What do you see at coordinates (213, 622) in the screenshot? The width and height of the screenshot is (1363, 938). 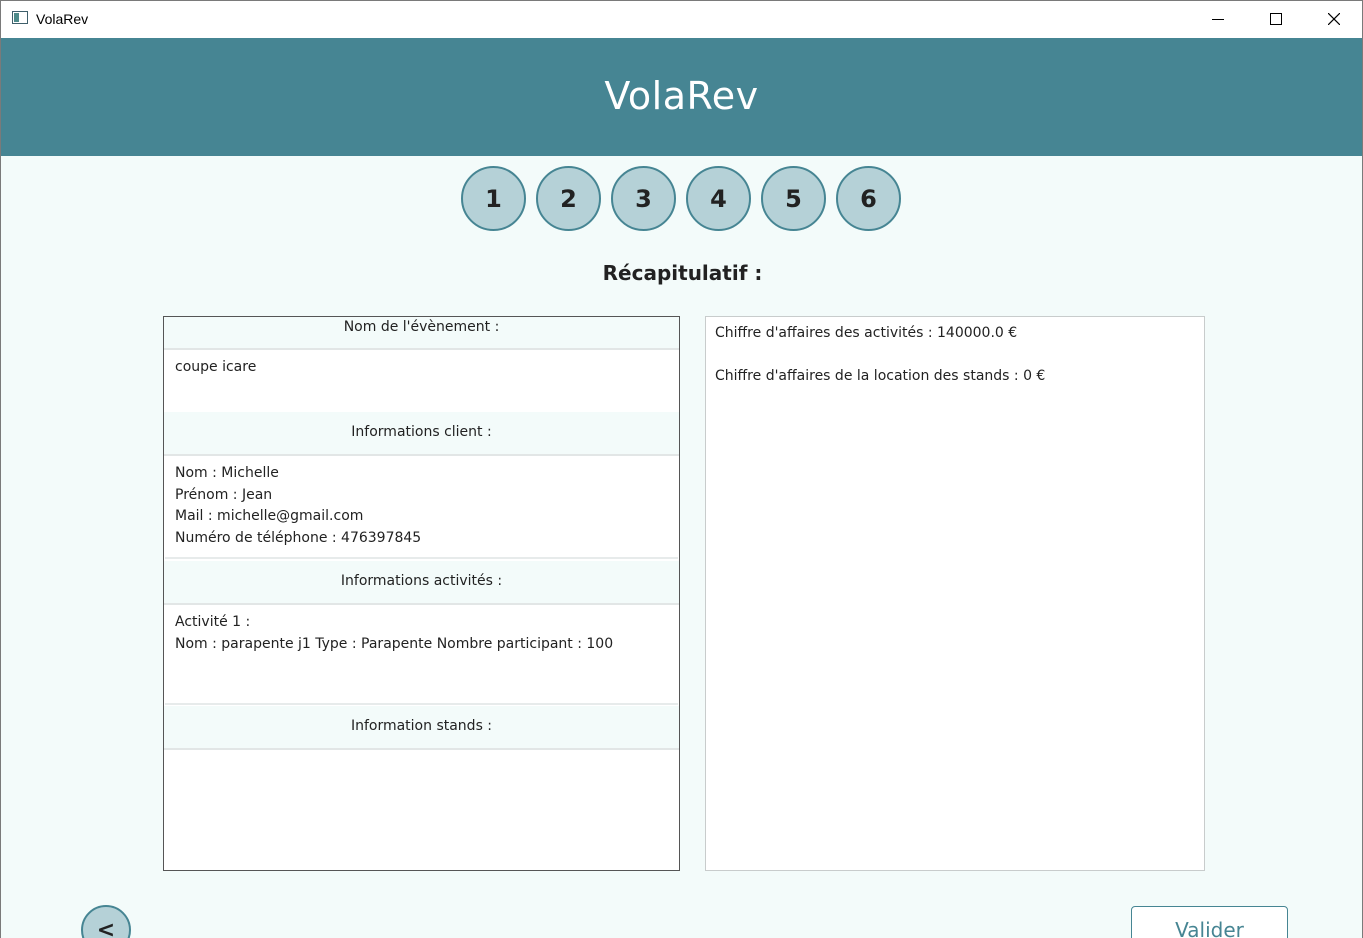 I see `activity-title: Activité 1 :` at bounding box center [213, 622].